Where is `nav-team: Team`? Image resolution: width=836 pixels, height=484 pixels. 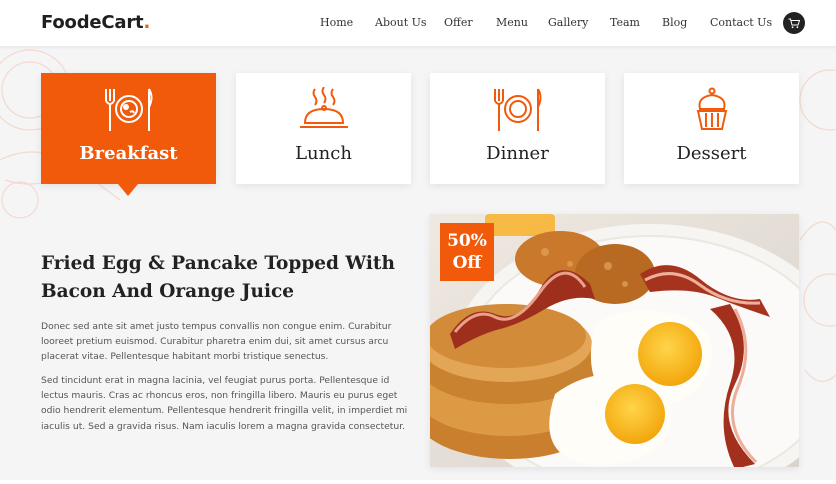
nav-team: Team is located at coordinates (625, 22).